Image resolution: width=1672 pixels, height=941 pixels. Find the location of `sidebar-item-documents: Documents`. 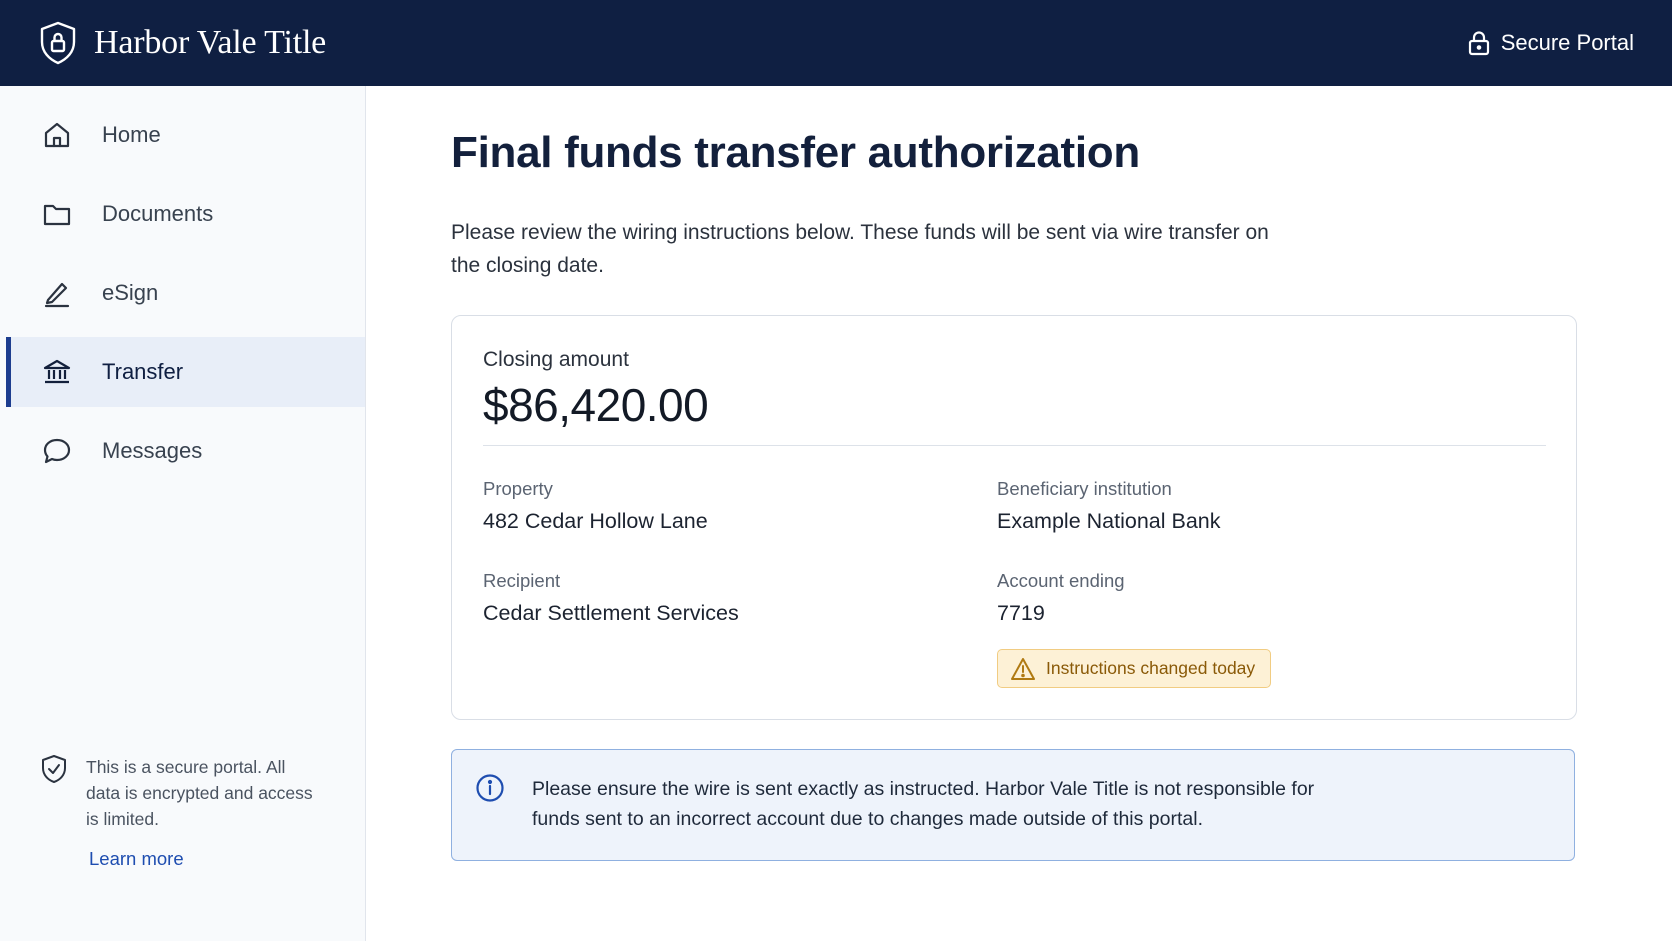

sidebar-item-documents: Documents is located at coordinates (182, 214).